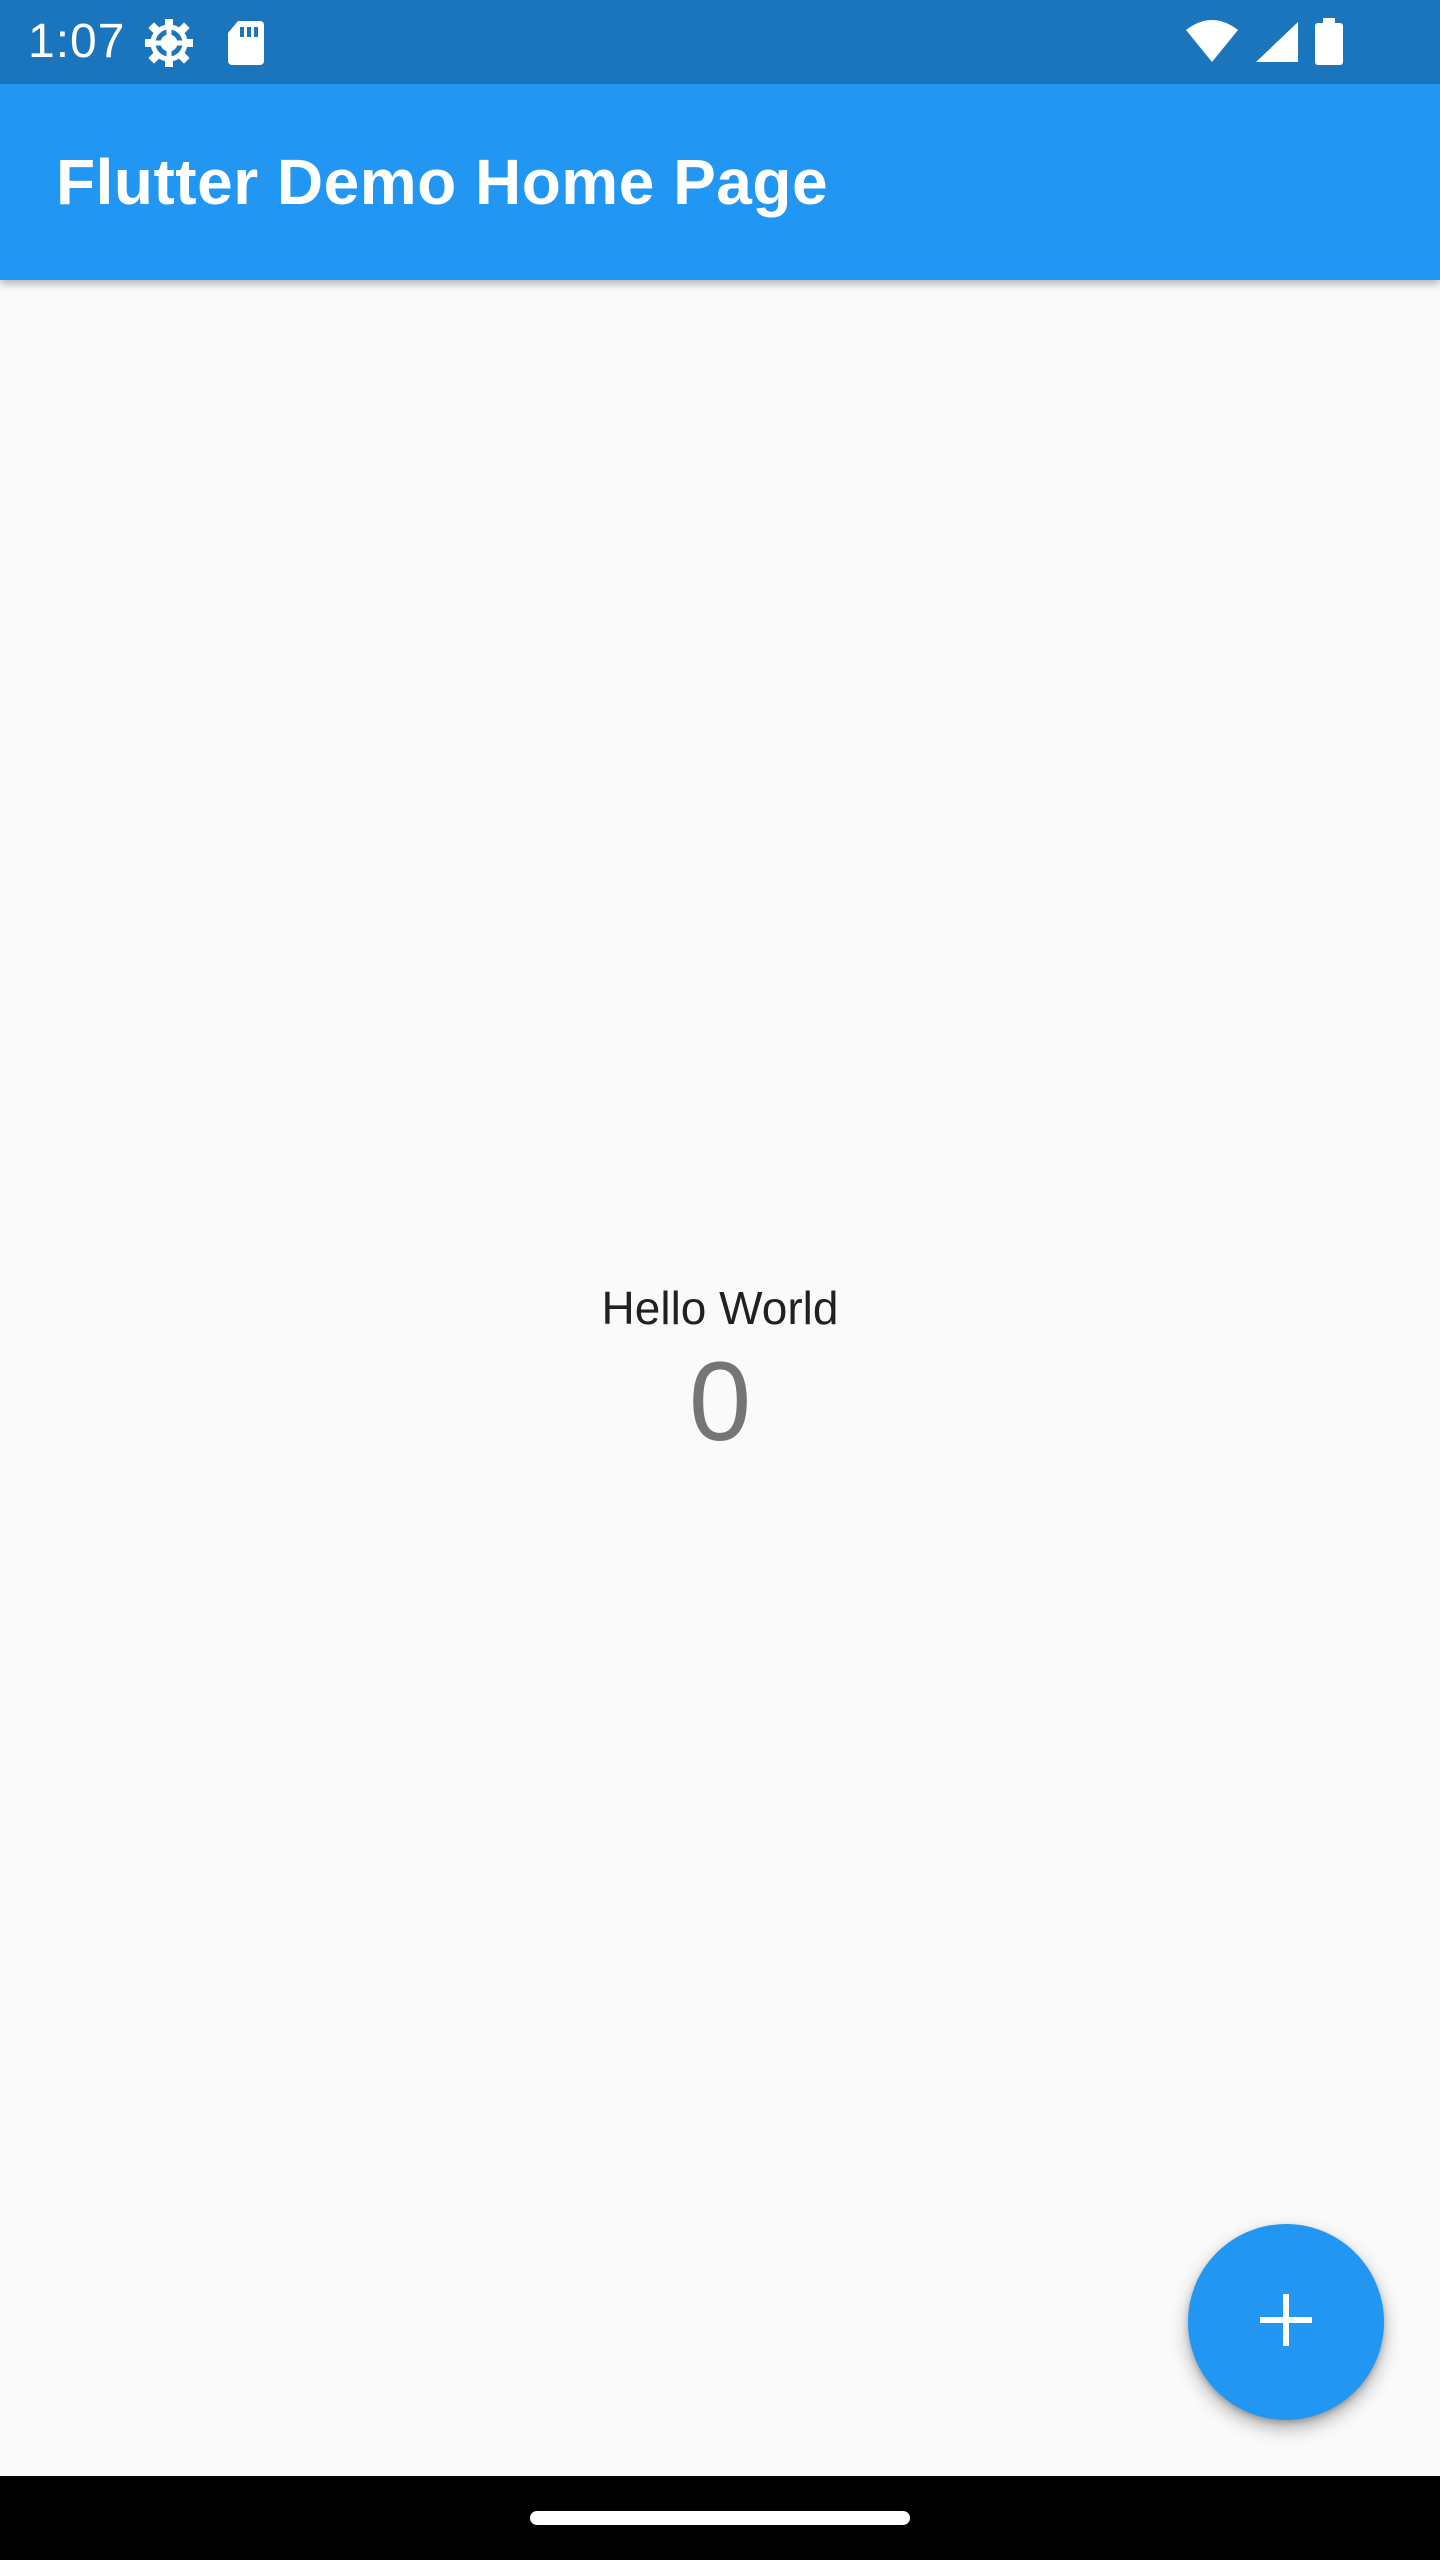 This screenshot has width=1440, height=2560. Describe the element at coordinates (1277, 44) in the screenshot. I see `cellular-signal-icon` at that location.